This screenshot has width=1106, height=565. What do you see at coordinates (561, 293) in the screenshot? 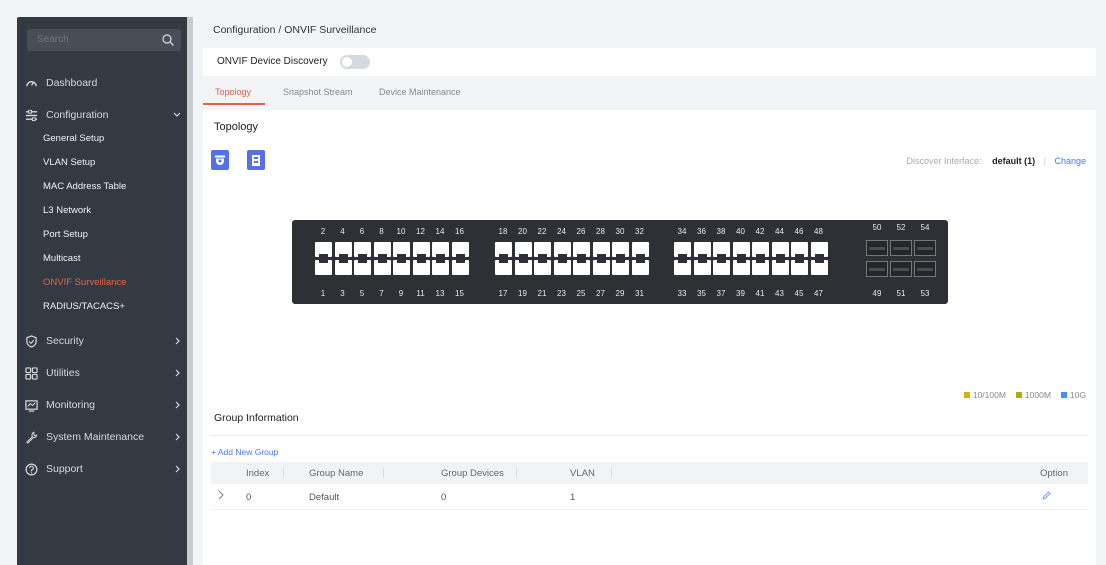
I see `port-label: 23` at bounding box center [561, 293].